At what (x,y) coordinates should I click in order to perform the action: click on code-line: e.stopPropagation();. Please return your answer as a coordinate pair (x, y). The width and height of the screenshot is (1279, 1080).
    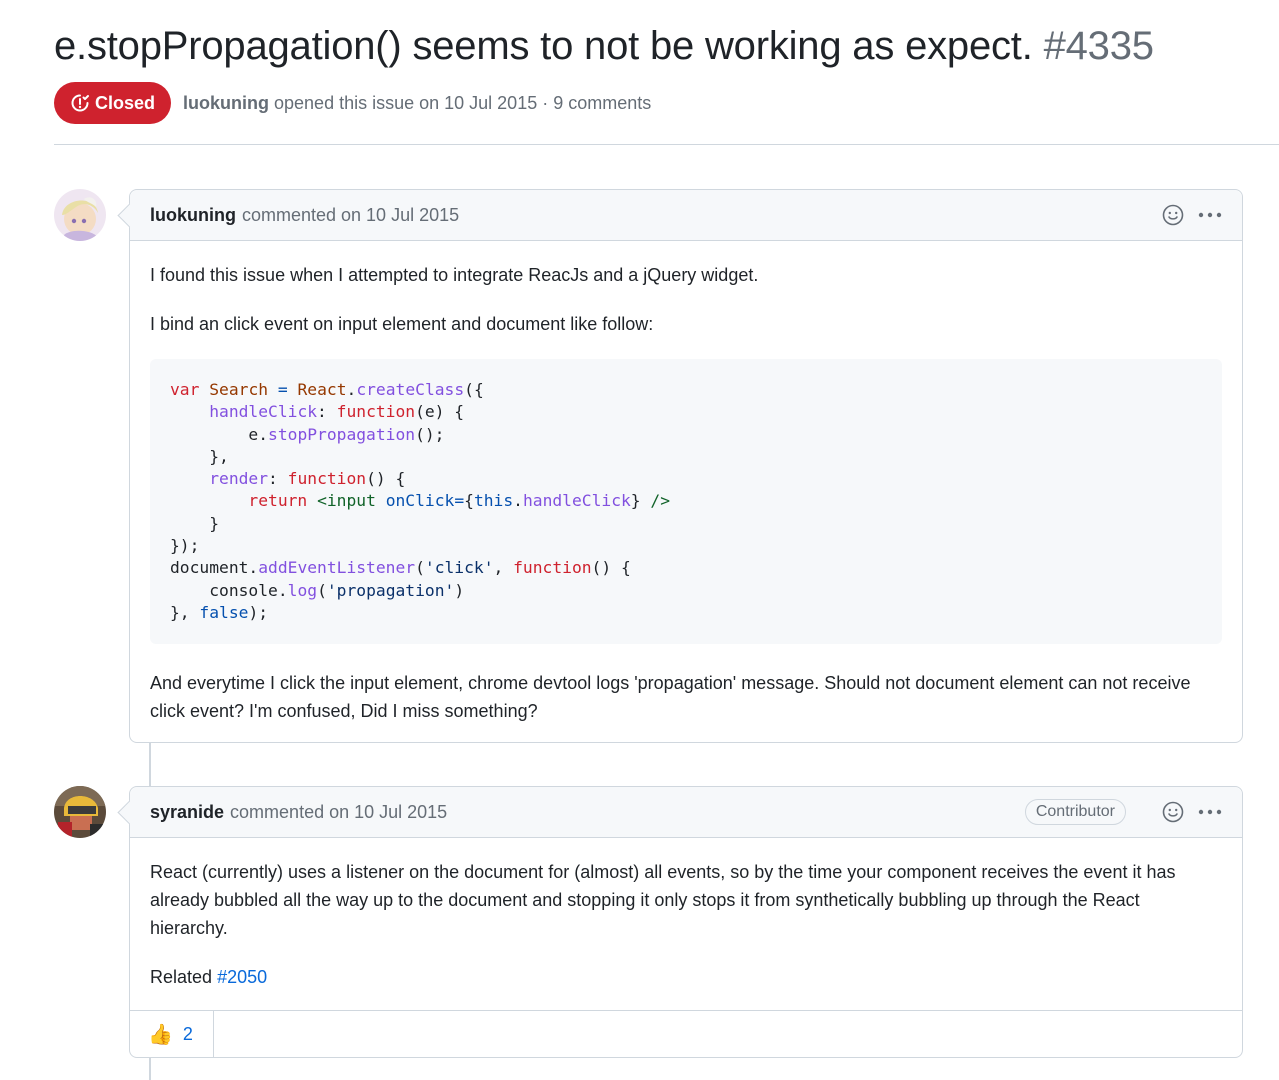
    Looking at the image, I should click on (307, 434).